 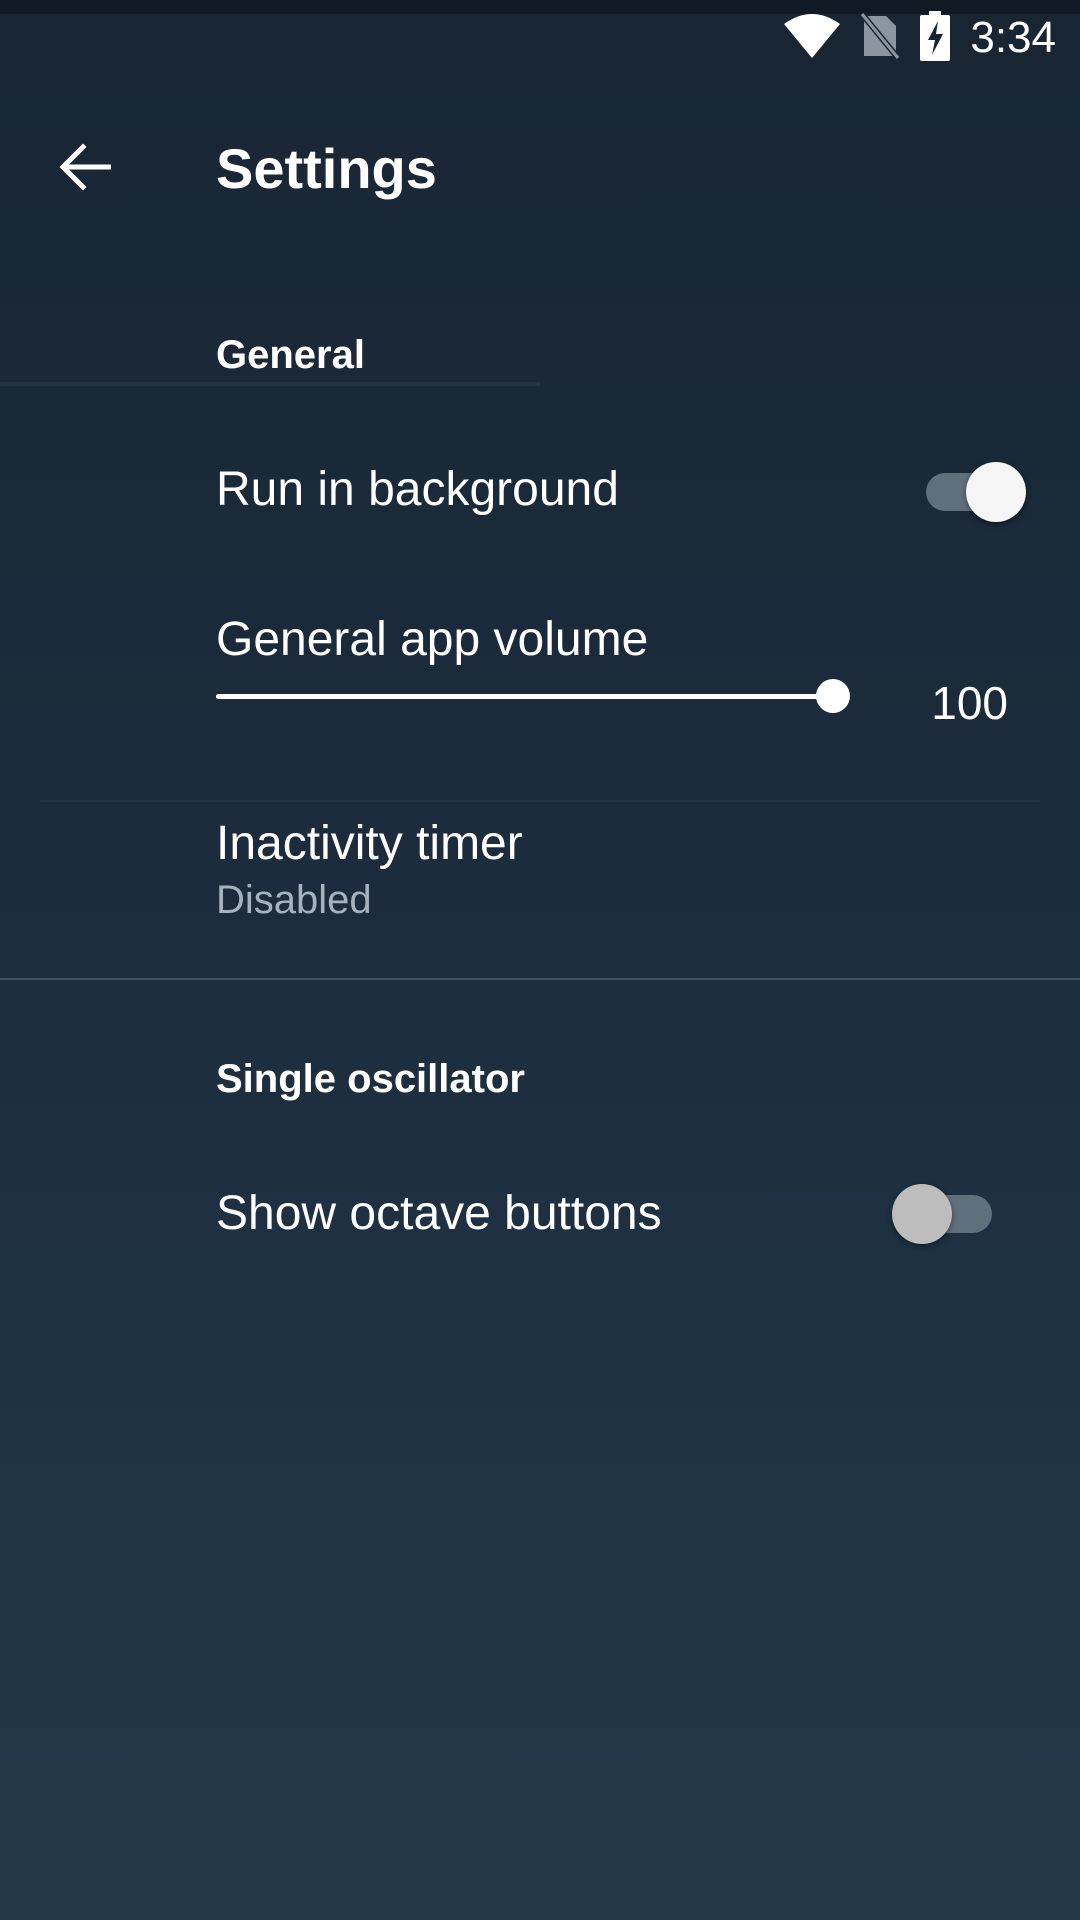 I want to click on show-octave-buttons-row: Show octave buttons, so click(x=540, y=1214).